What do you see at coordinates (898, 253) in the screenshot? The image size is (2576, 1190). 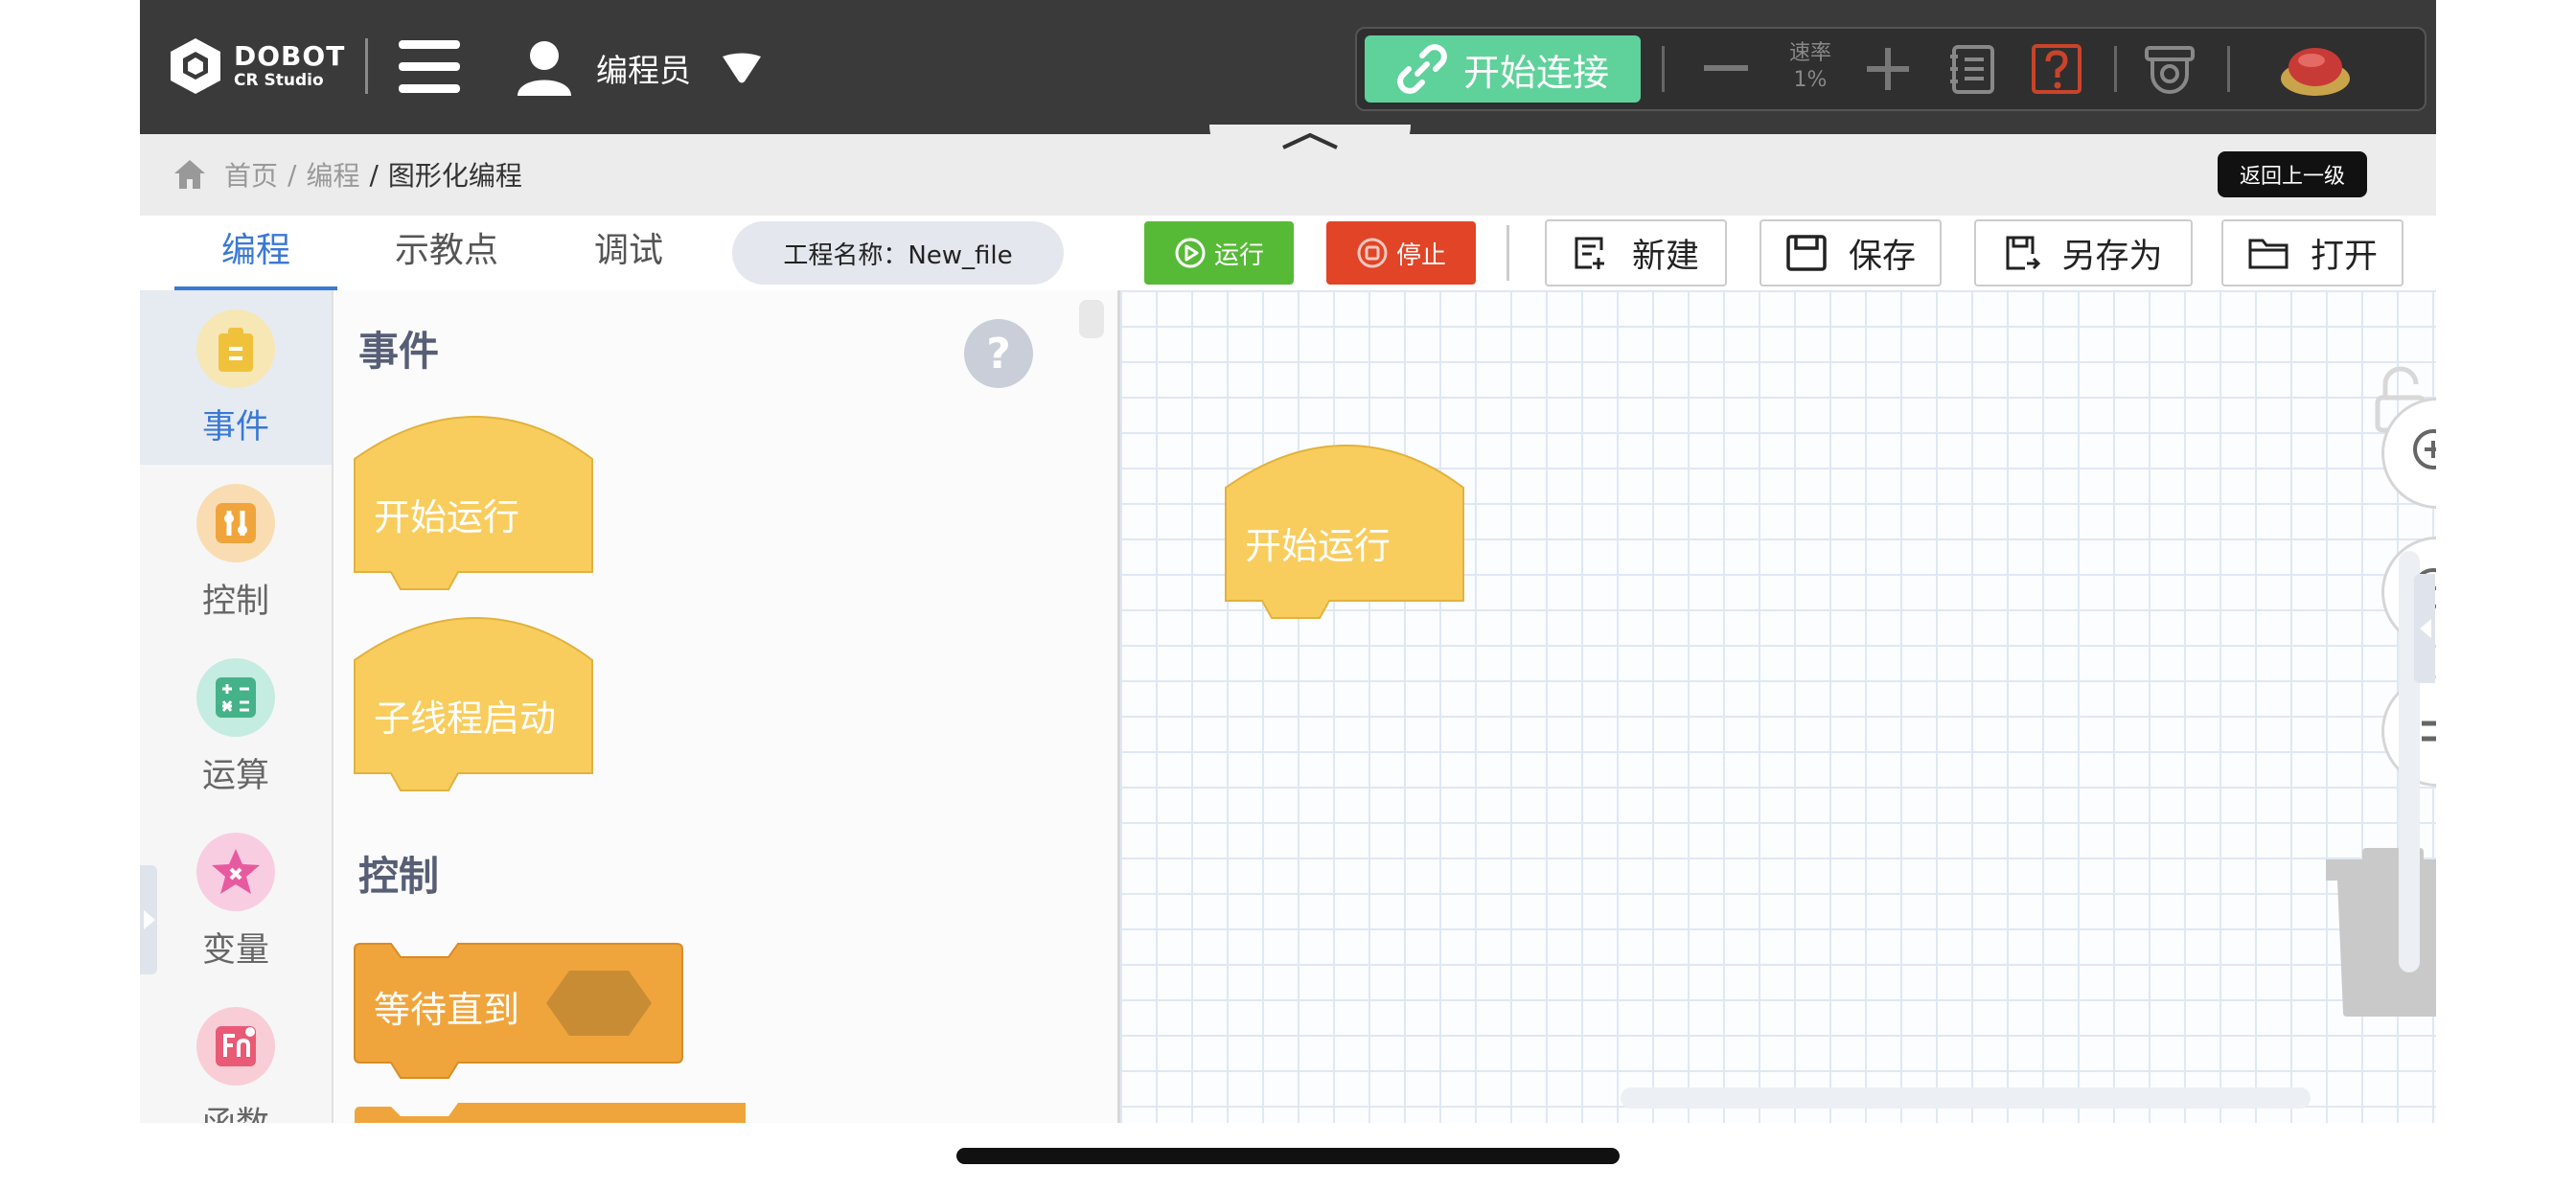 I see `project-name-field: 工程名称：New_file` at bounding box center [898, 253].